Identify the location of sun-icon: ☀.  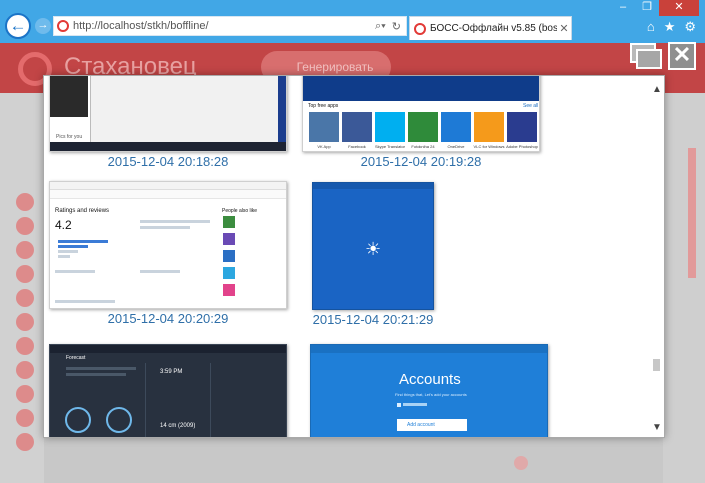
(373, 249).